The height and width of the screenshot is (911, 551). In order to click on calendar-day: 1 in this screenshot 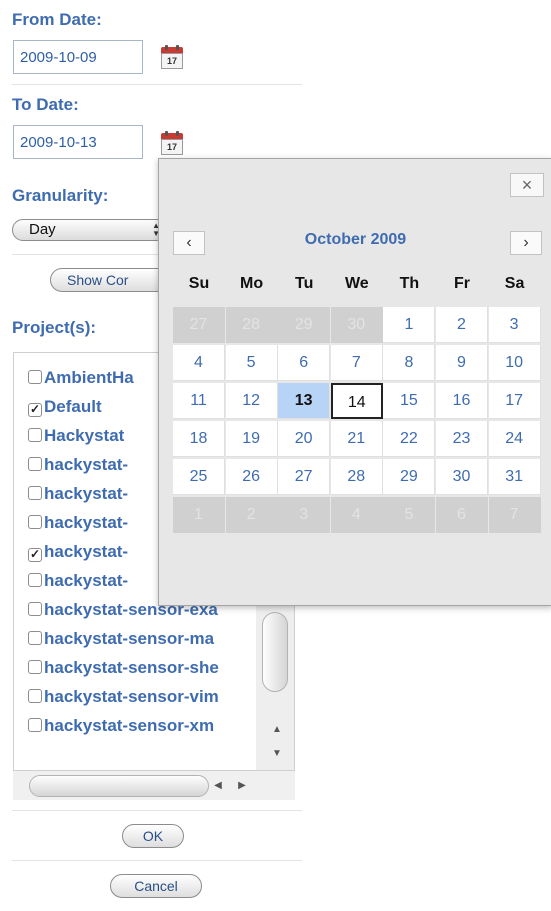, I will do `click(409, 325)`.